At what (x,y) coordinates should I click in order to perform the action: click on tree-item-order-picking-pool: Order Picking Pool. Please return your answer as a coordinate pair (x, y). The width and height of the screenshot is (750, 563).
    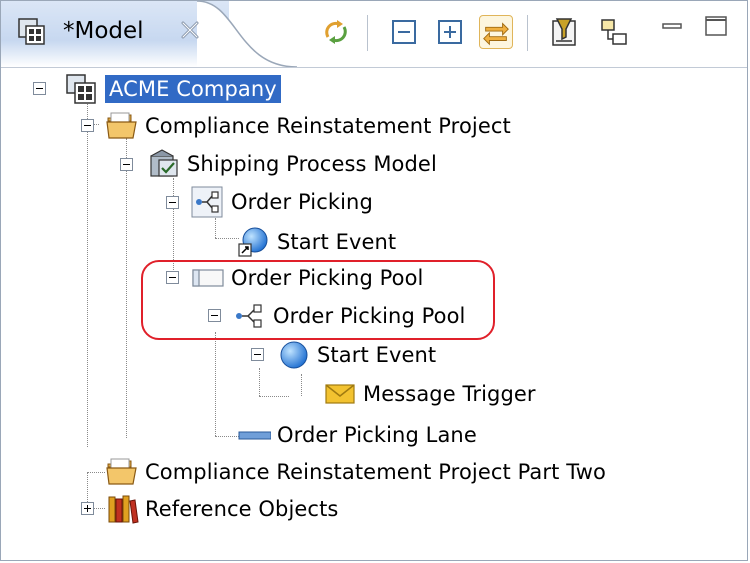
    Looking at the image, I should click on (307, 278).